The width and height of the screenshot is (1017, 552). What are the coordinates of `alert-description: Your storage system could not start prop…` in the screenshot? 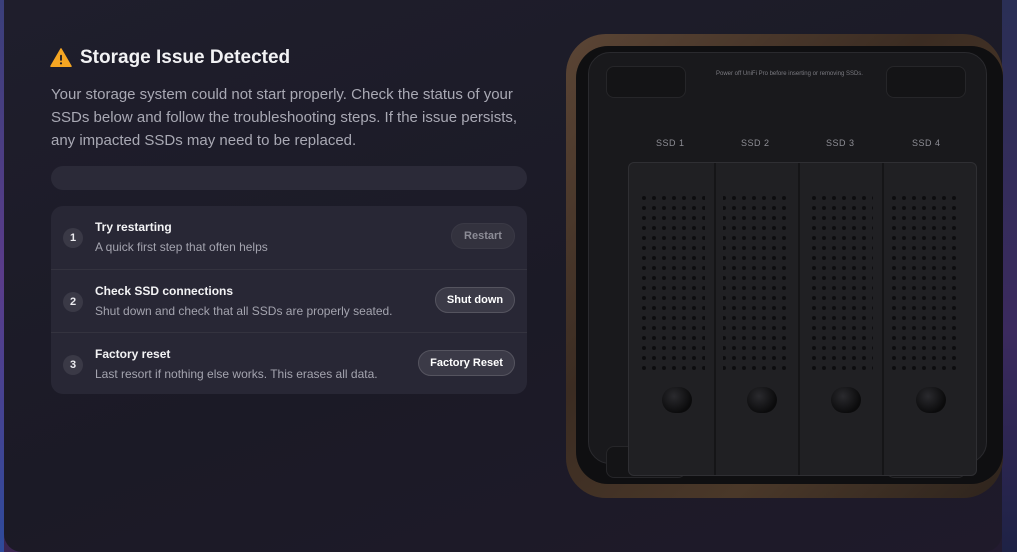 It's located at (284, 117).